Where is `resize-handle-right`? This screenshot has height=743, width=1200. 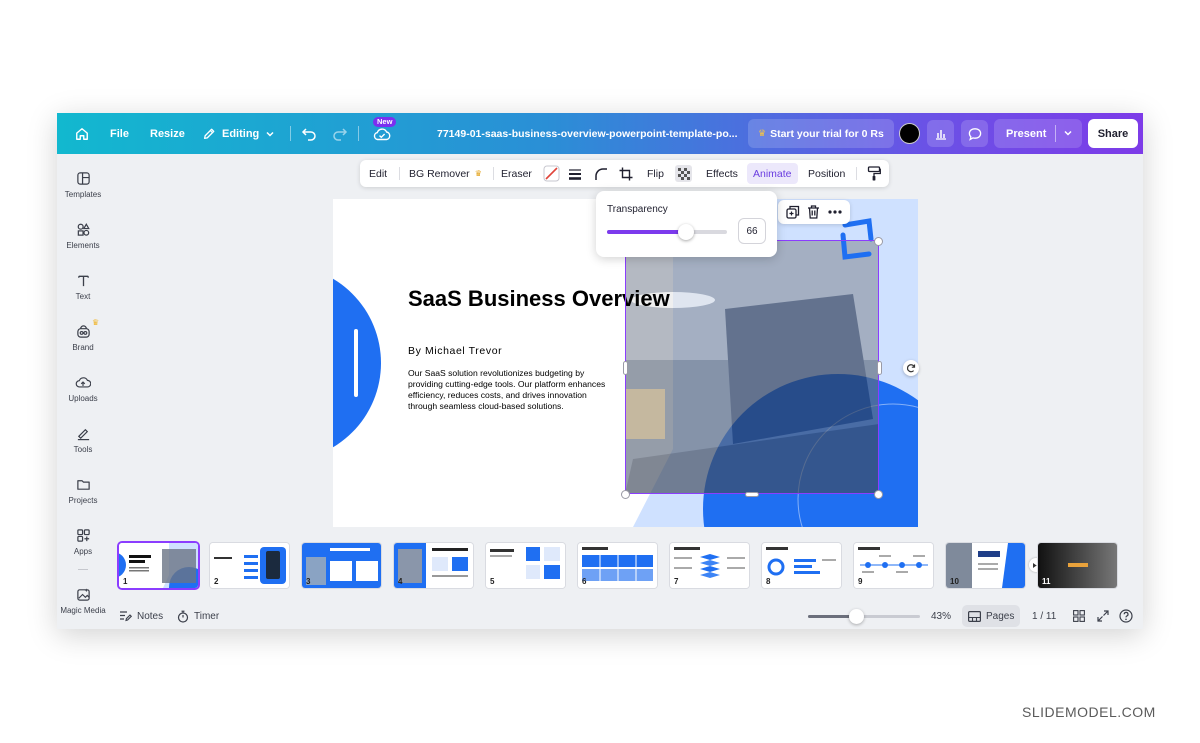
resize-handle-right is located at coordinates (879, 368).